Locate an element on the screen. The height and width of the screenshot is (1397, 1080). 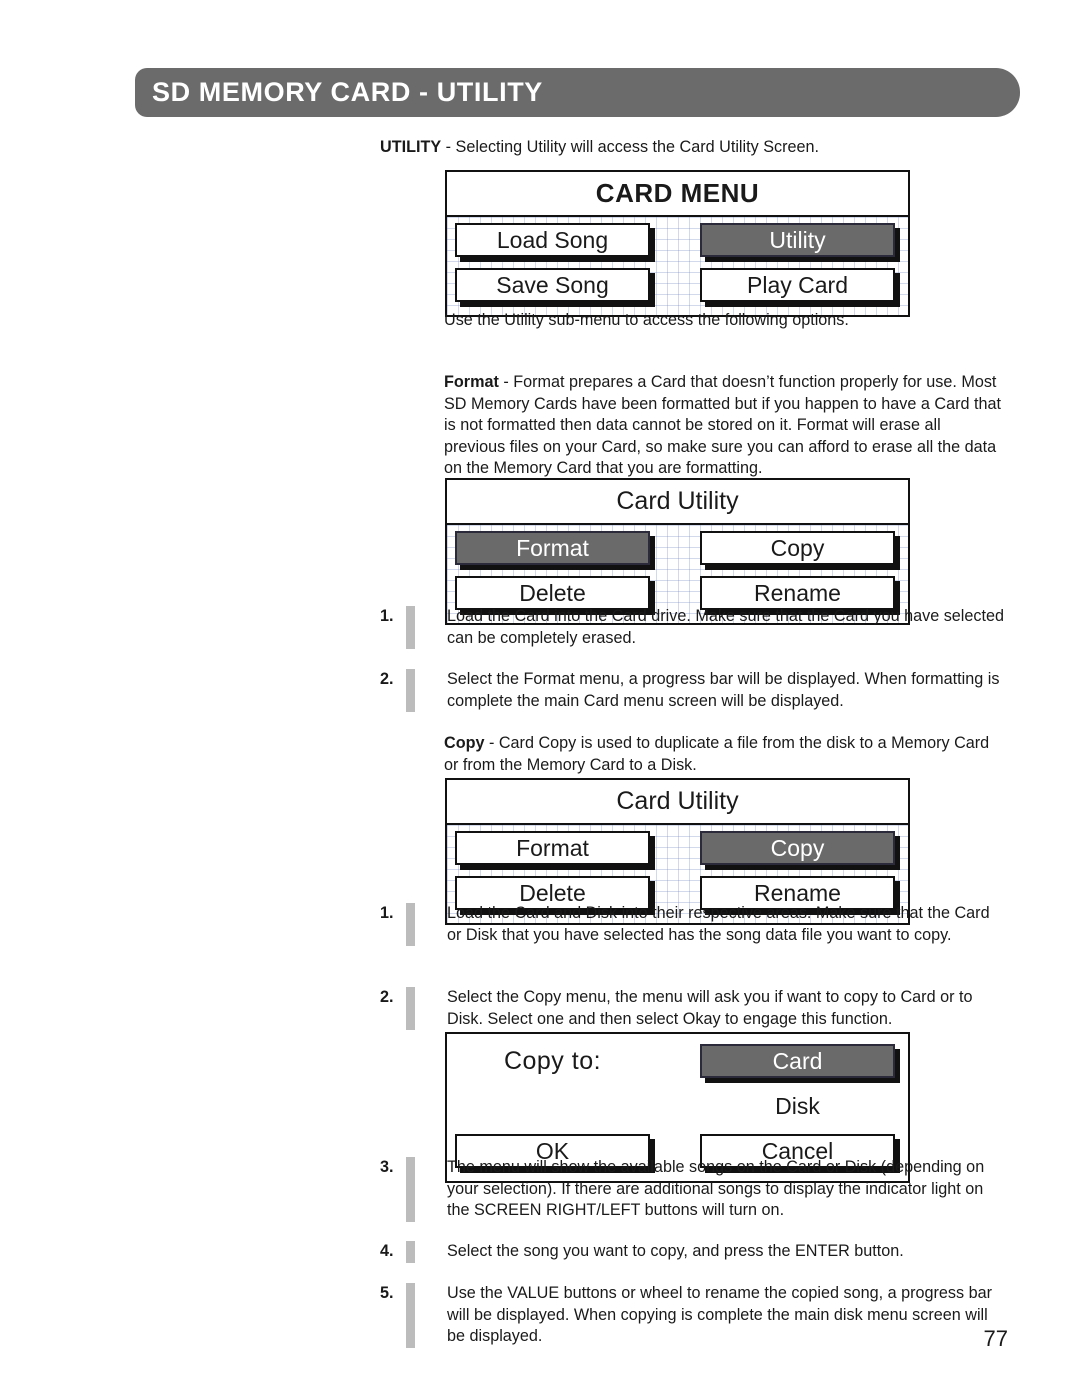
copy-step-4-marker is located at coordinates (410, 1252).